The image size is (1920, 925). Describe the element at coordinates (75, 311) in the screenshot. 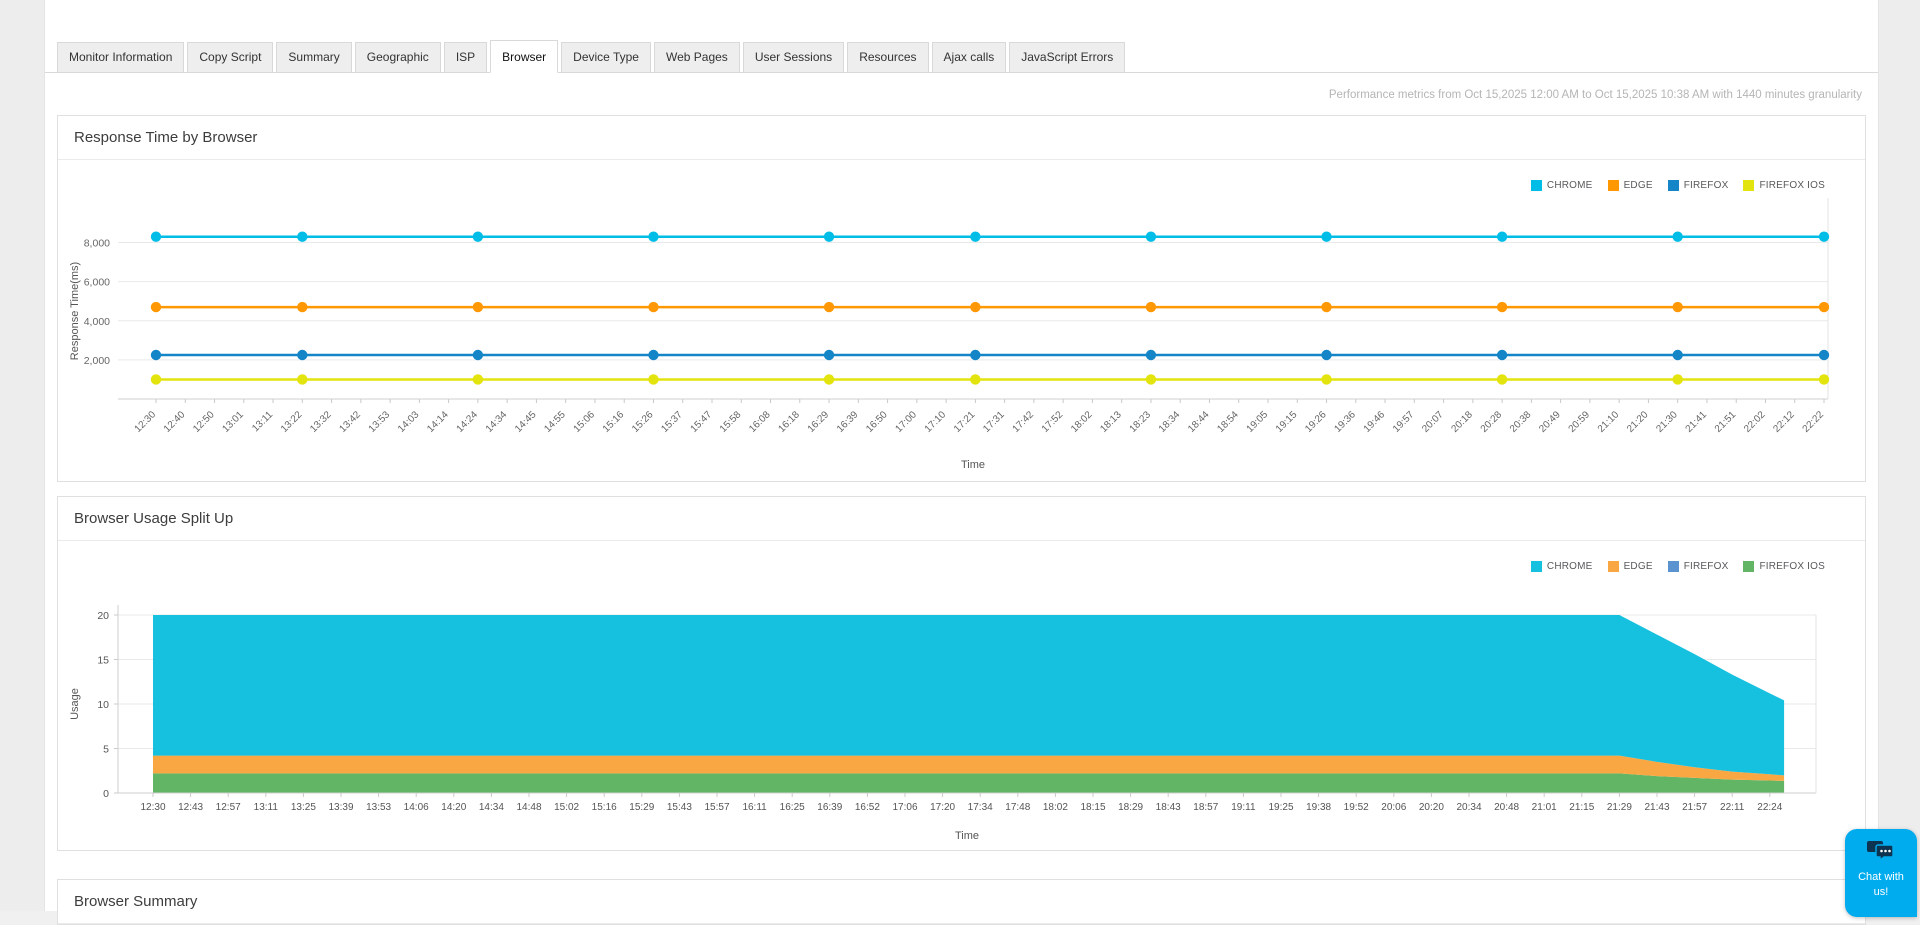

I see `svg-text: Response Time(ms)` at that location.